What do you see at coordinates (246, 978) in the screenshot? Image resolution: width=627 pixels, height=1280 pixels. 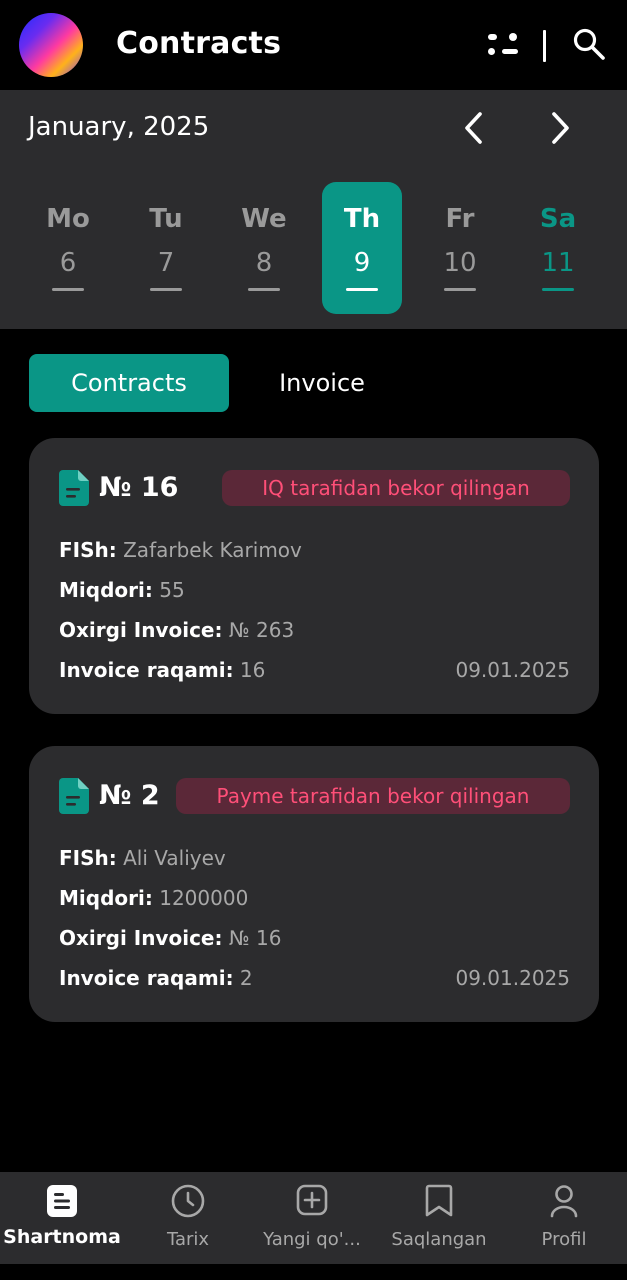 I see `invoice-number-value: 2` at bounding box center [246, 978].